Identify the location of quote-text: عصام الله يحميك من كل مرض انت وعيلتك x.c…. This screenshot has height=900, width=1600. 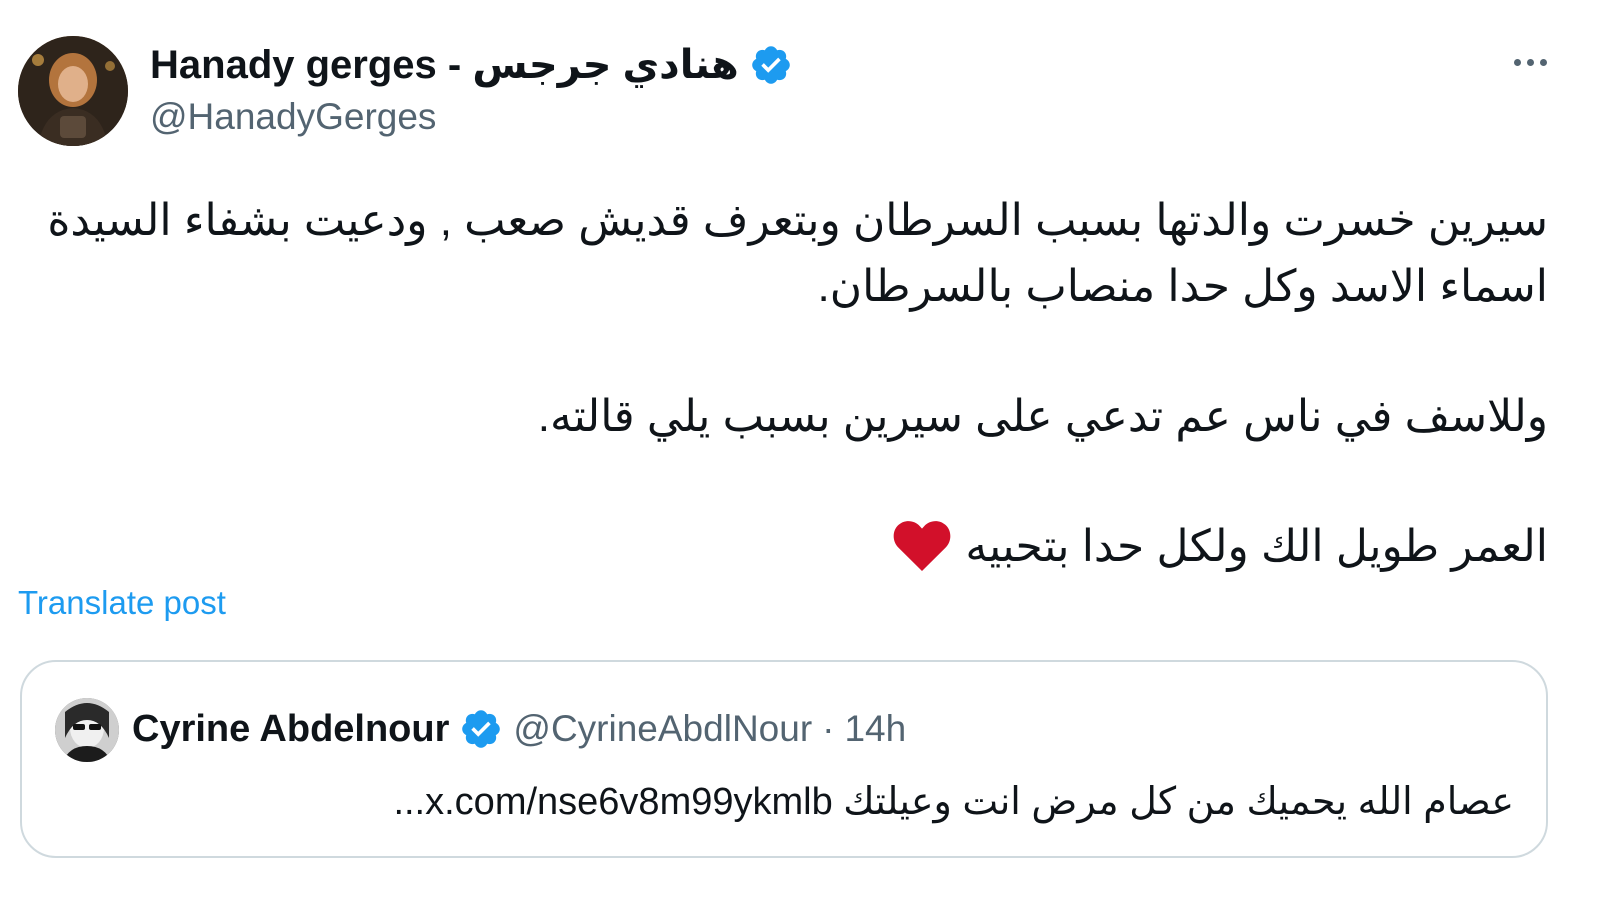
(953, 802).